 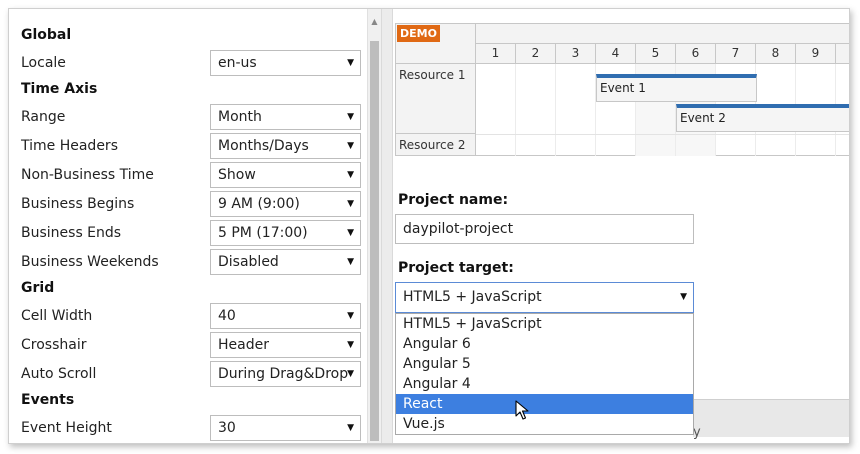 I want to click on resource-row-divider, so click(x=662, y=134).